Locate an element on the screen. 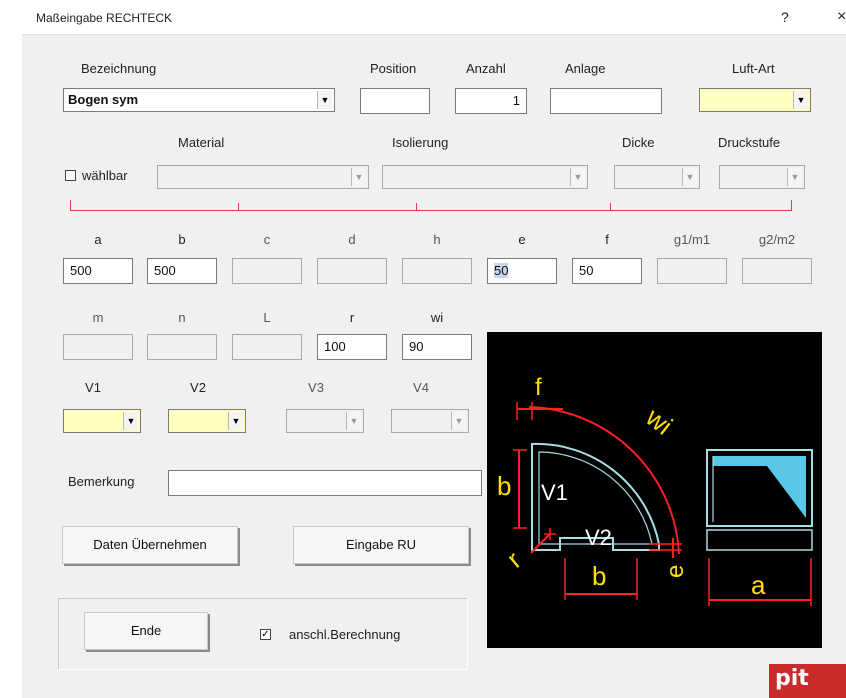  dim-input-r: 100 is located at coordinates (352, 347).